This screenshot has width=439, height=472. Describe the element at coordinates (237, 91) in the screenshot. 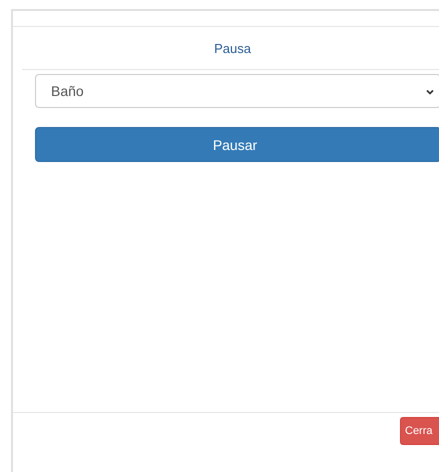

I see `select-field: Baño` at that location.